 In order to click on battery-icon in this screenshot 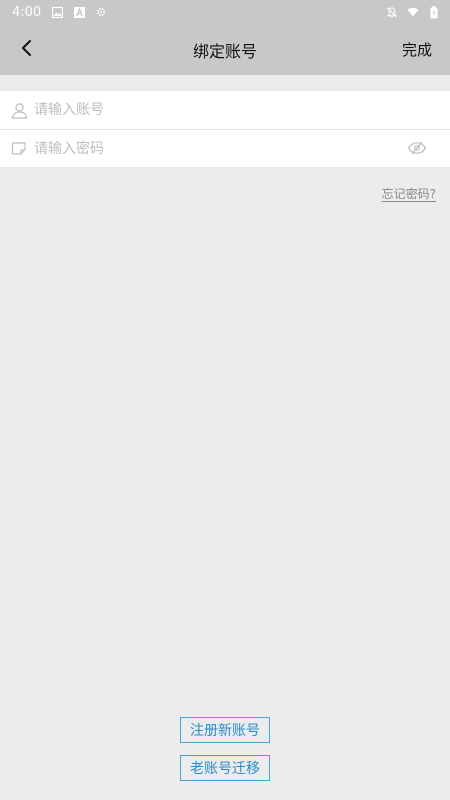, I will do `click(434, 11)`.